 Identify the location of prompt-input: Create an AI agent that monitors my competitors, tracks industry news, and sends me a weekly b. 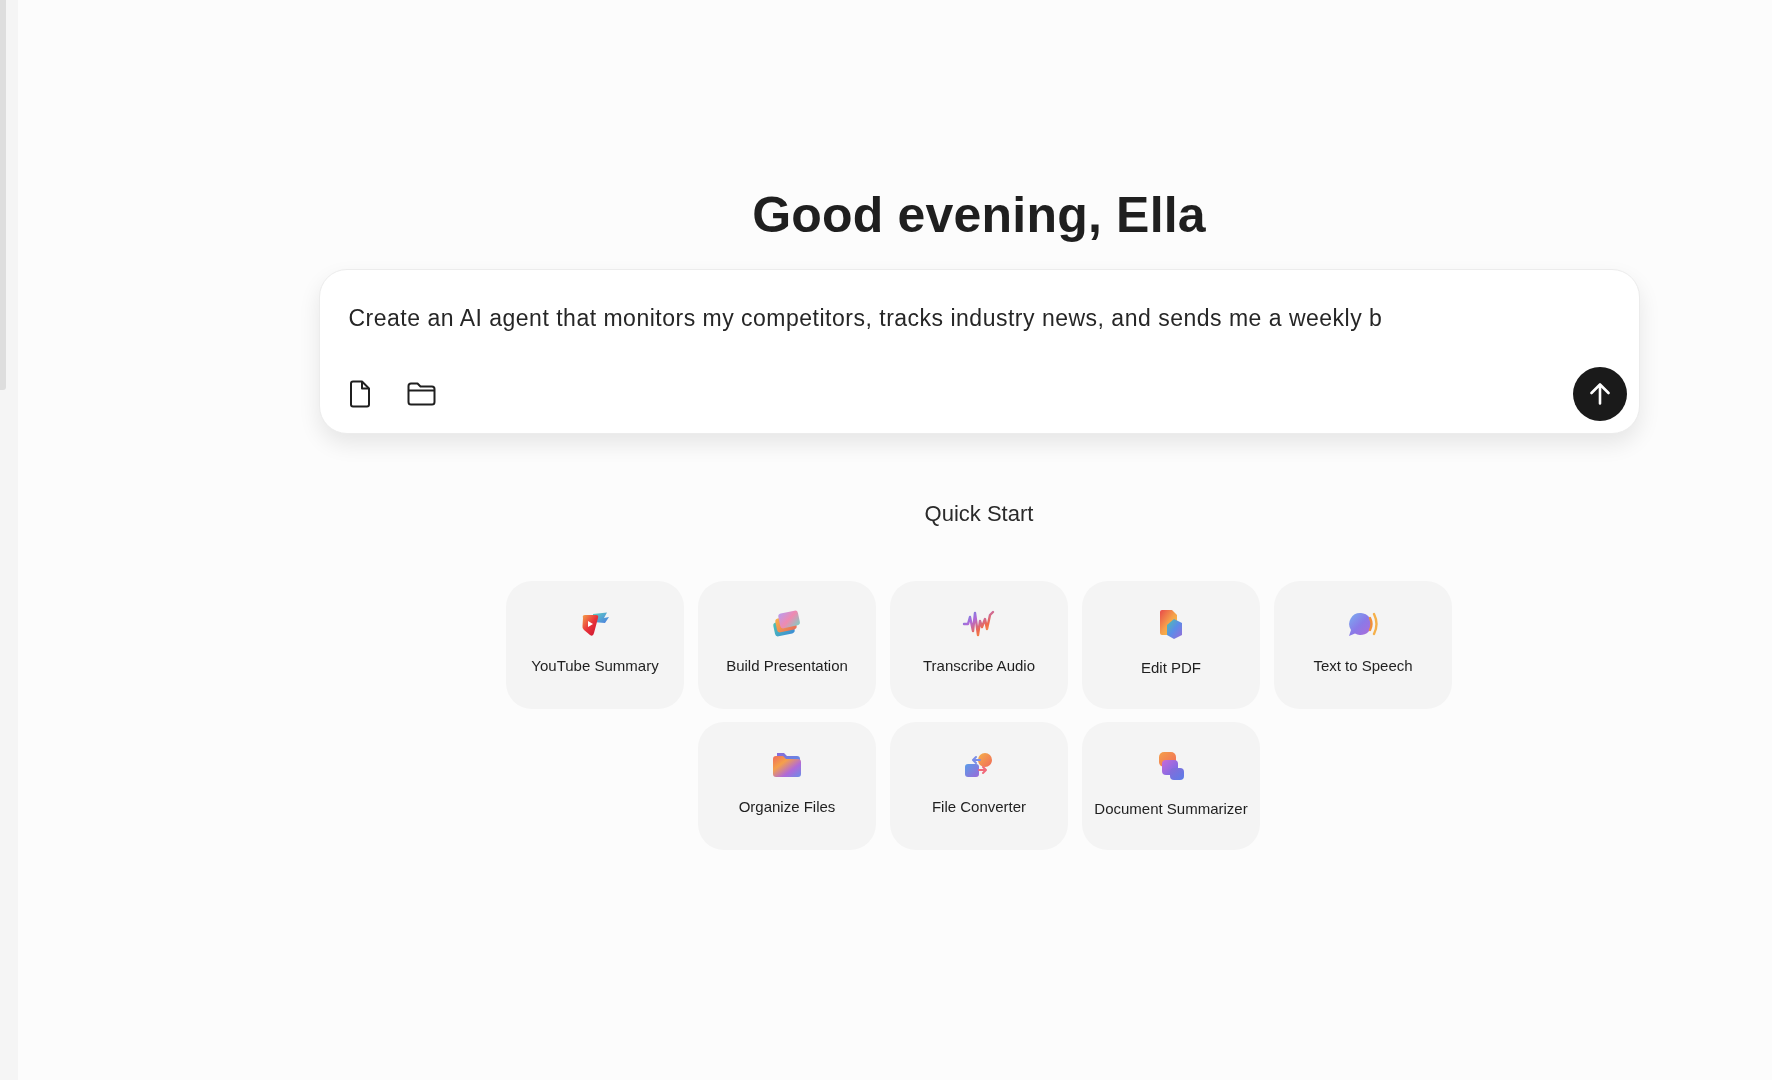
(987, 318).